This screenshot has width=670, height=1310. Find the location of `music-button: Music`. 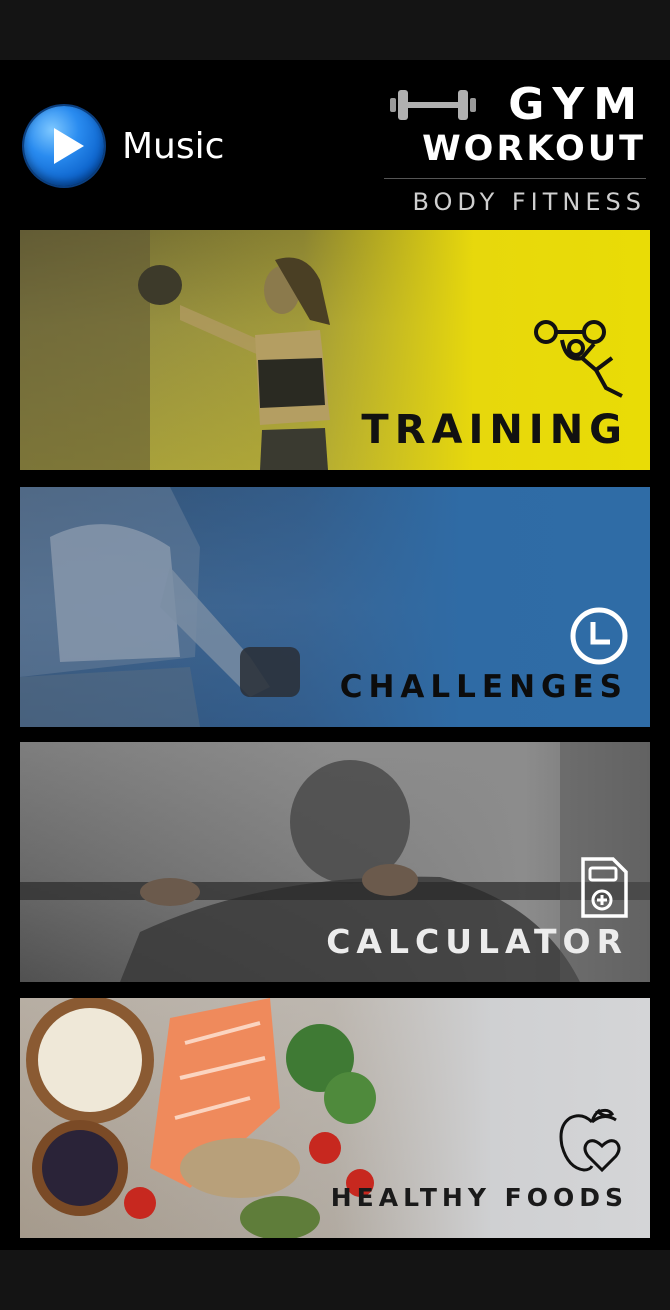

music-button: Music is located at coordinates (129, 146).